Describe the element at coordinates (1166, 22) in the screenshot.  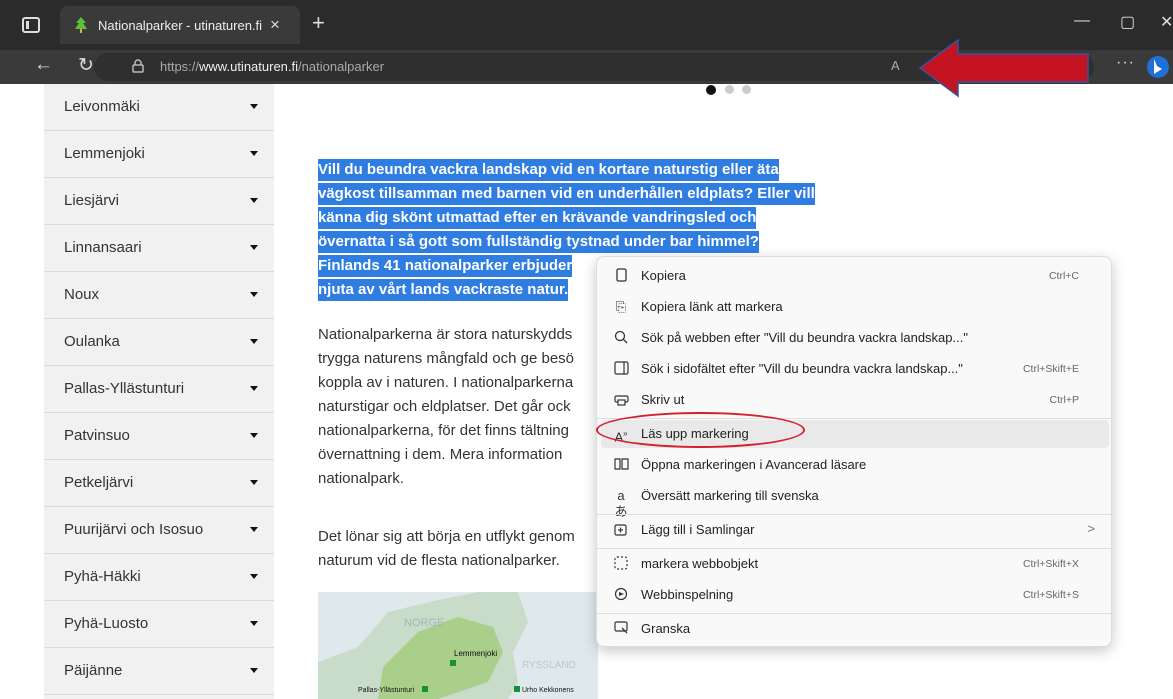
I see `window-close-button: ✕` at that location.